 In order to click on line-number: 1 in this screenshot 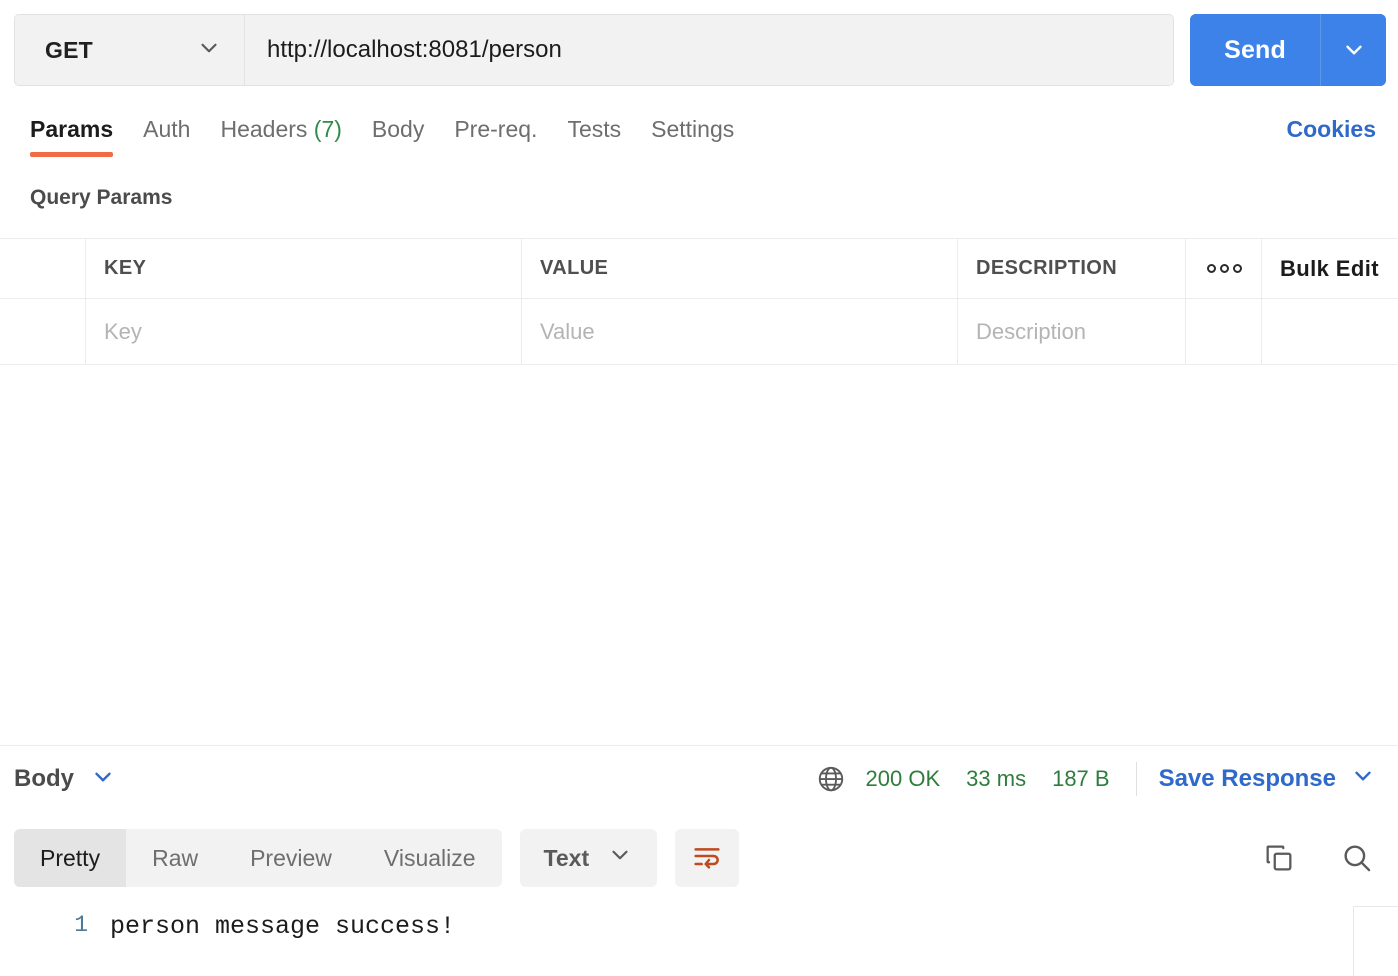, I will do `click(81, 925)`.